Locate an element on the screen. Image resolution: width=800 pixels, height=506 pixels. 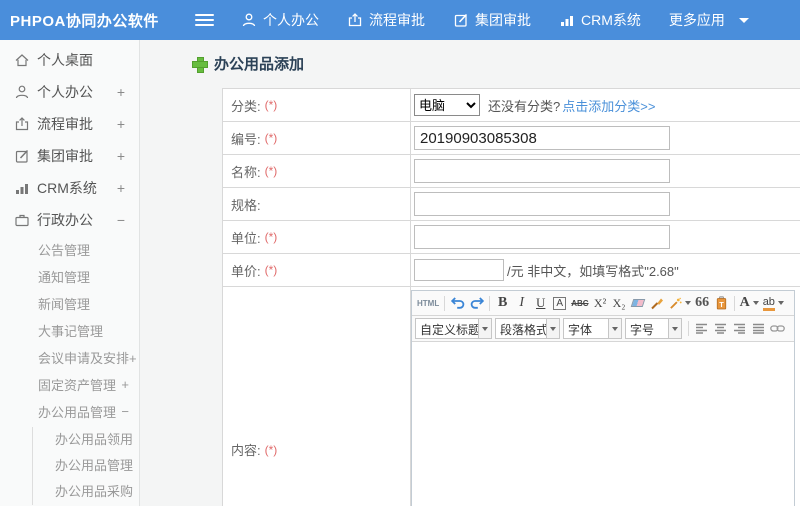
superscript-button: X² is located at coordinates (600, 303).